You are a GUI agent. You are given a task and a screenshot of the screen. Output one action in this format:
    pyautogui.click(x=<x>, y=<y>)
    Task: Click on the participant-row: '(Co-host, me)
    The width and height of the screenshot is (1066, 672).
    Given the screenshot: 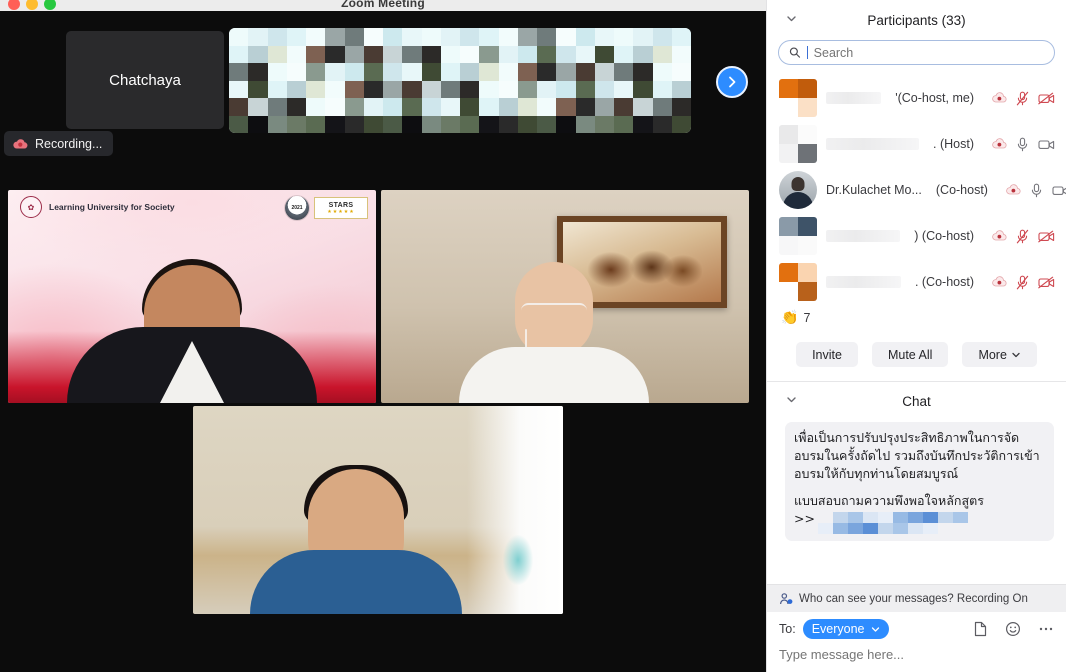 What is the action you would take?
    pyautogui.click(x=916, y=98)
    